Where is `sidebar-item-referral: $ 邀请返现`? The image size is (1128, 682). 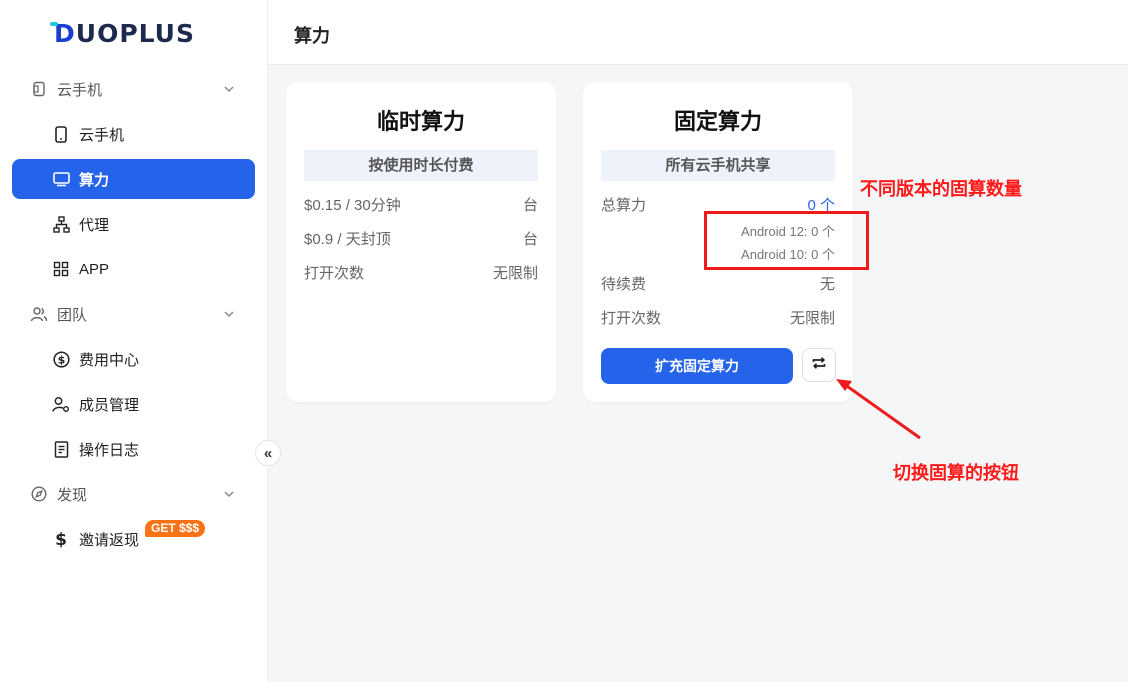
sidebar-item-referral: $ 邀请返现 is located at coordinates (133, 539).